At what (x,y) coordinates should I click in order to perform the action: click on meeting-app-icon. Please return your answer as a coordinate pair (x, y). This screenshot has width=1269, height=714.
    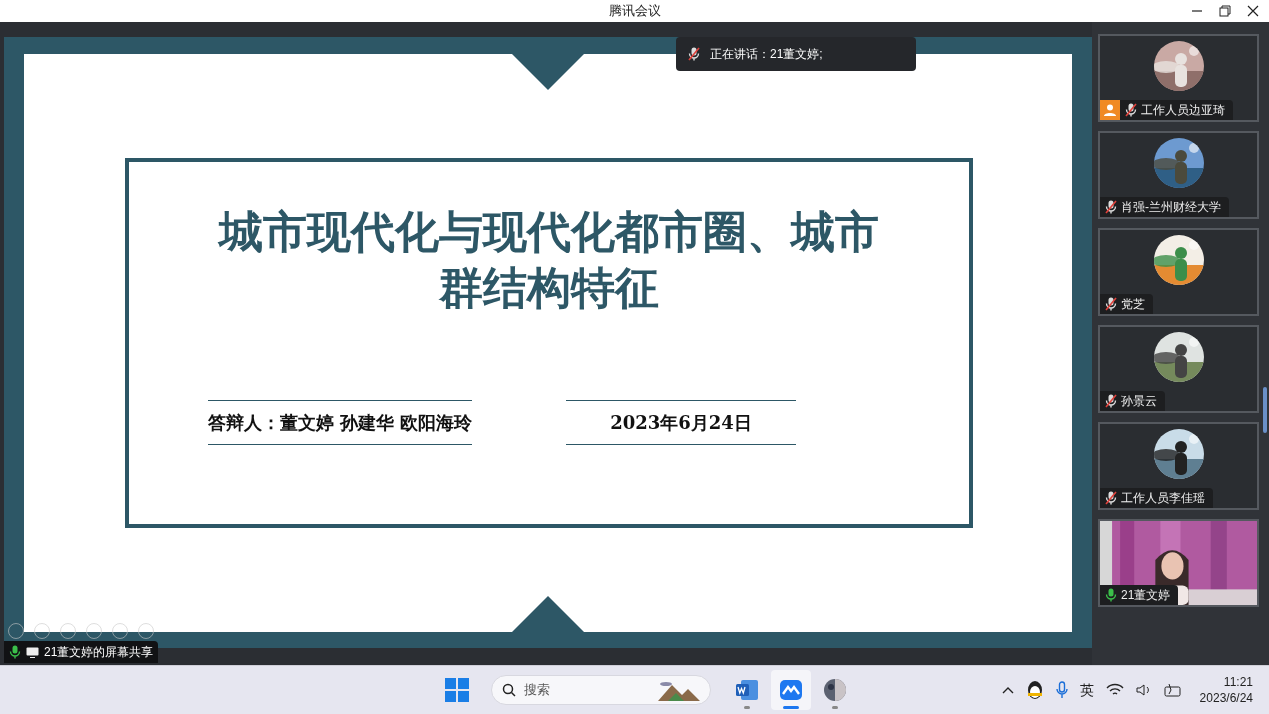
    Looking at the image, I should click on (791, 690).